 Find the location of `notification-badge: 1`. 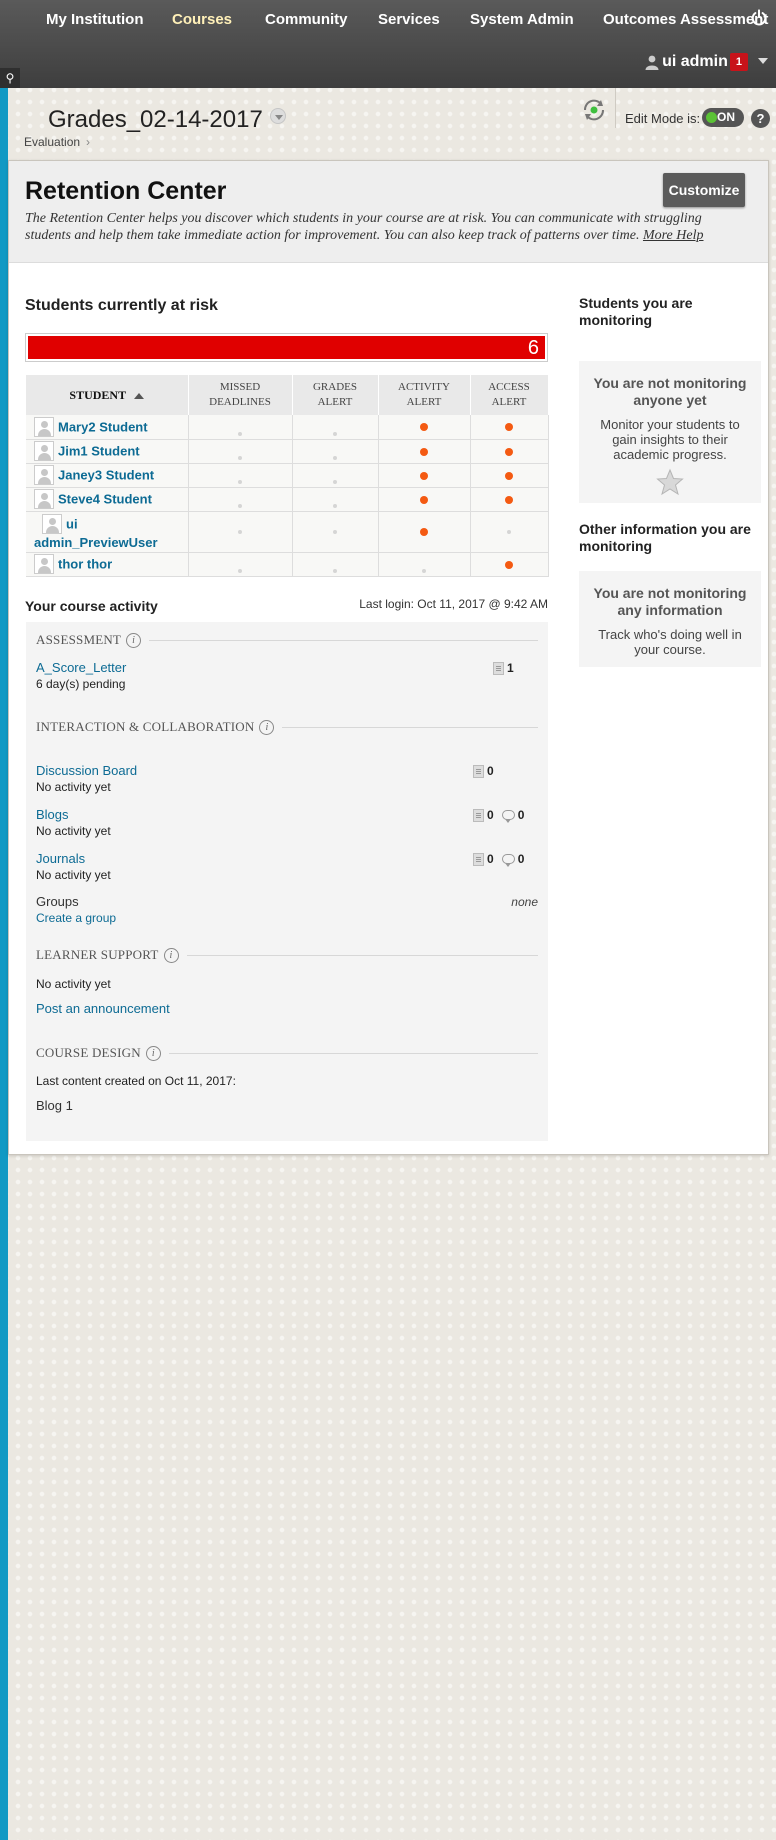

notification-badge: 1 is located at coordinates (738, 62).